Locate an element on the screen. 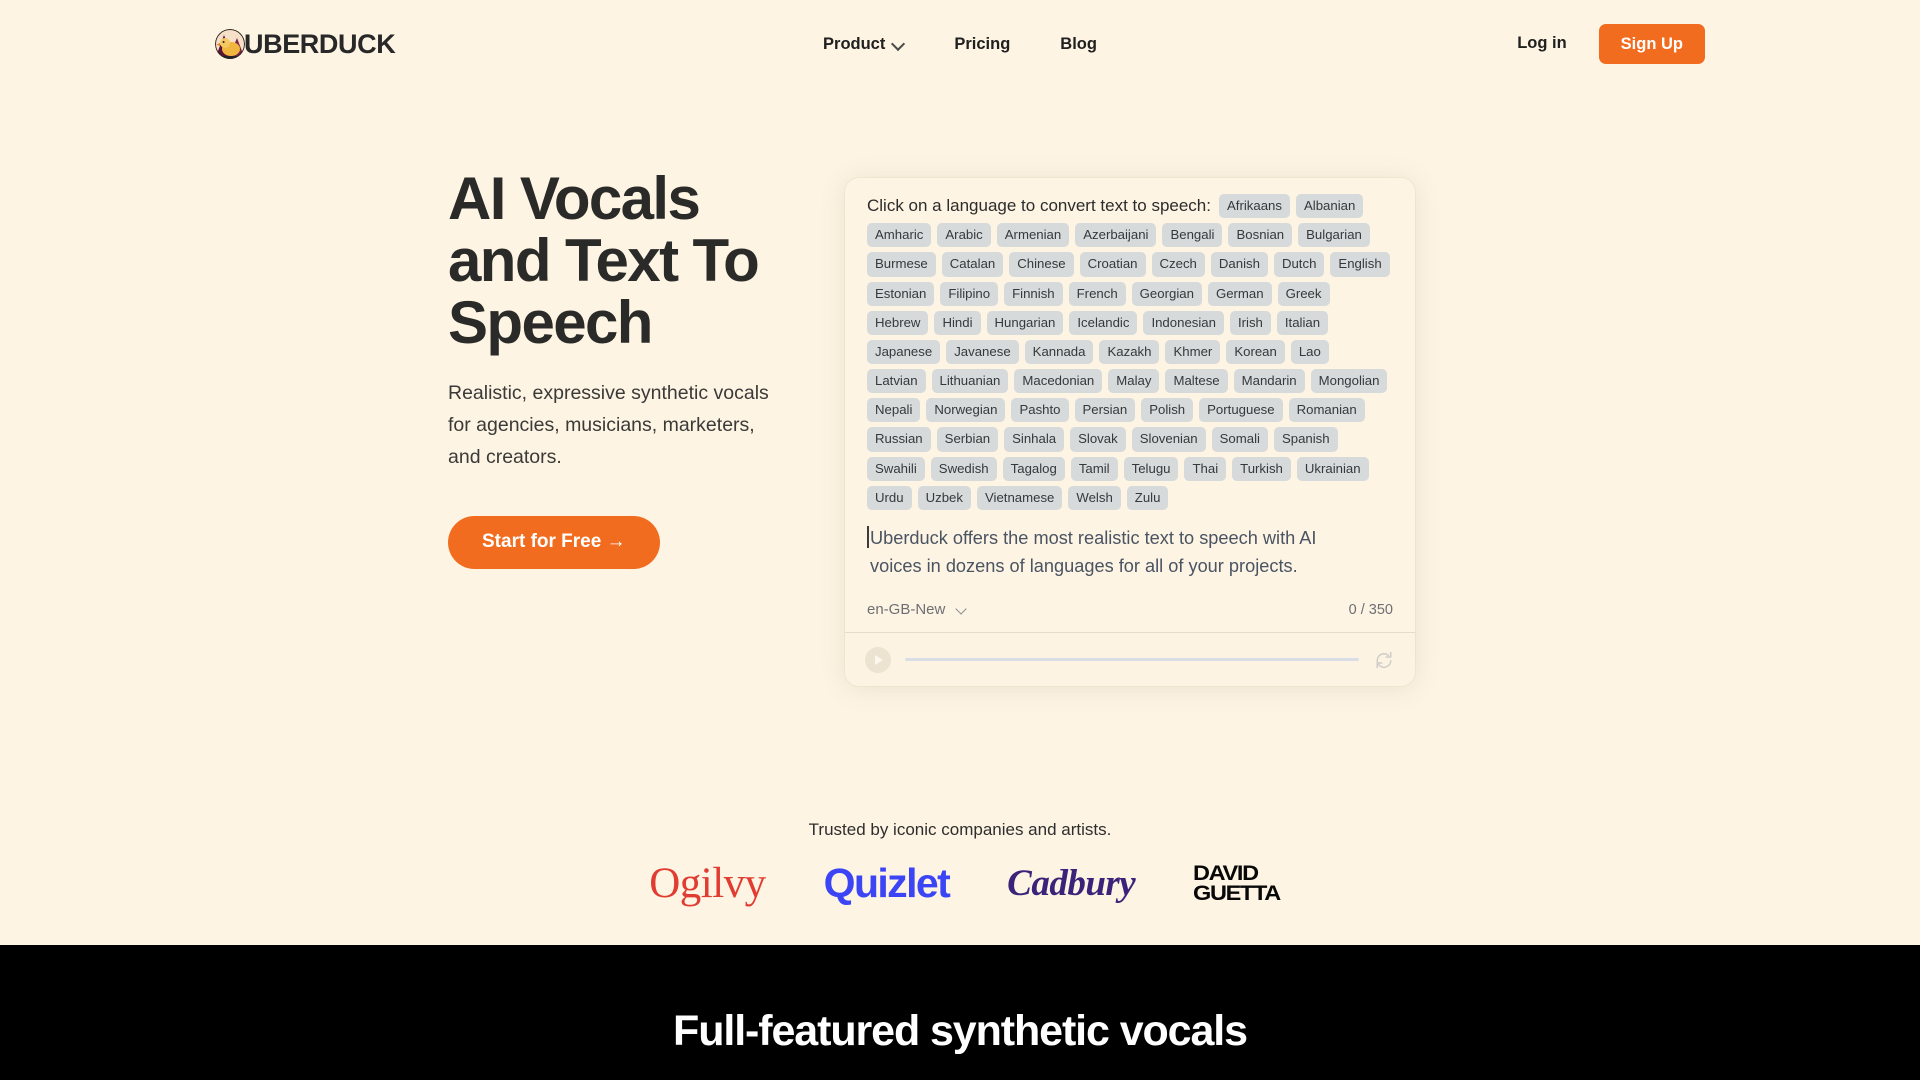  logo-cadbury-text: Cadbury is located at coordinates (1071, 883).